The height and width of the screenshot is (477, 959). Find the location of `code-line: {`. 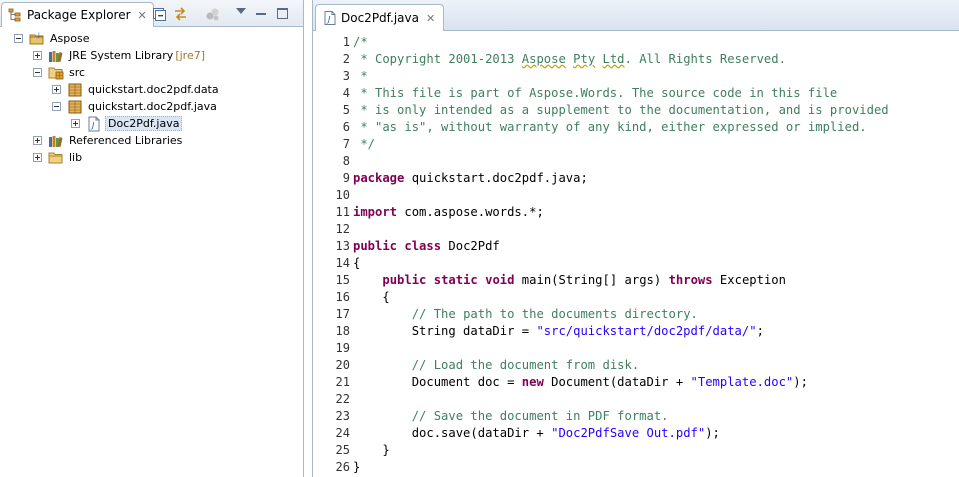

code-line: { is located at coordinates (356, 263).